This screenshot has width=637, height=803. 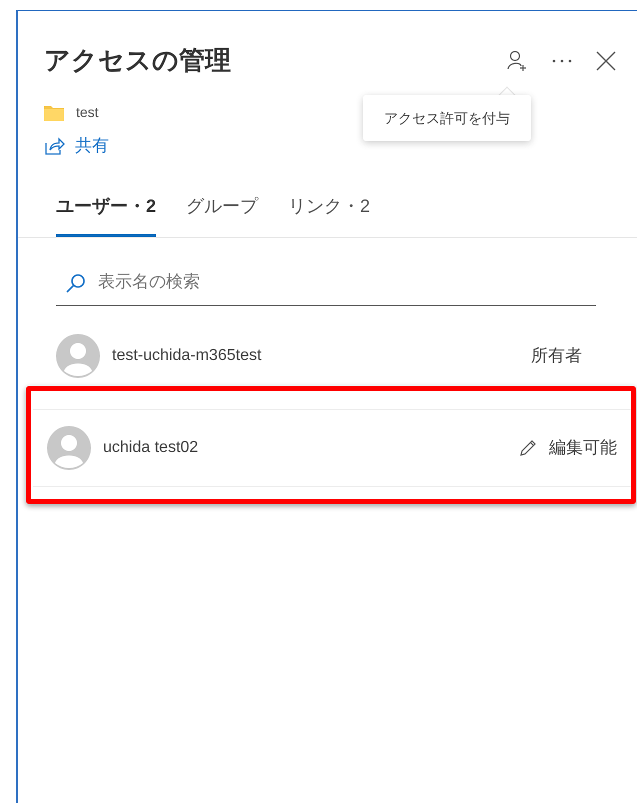 I want to click on panel-title: アクセスの管理, so click(x=137, y=60).